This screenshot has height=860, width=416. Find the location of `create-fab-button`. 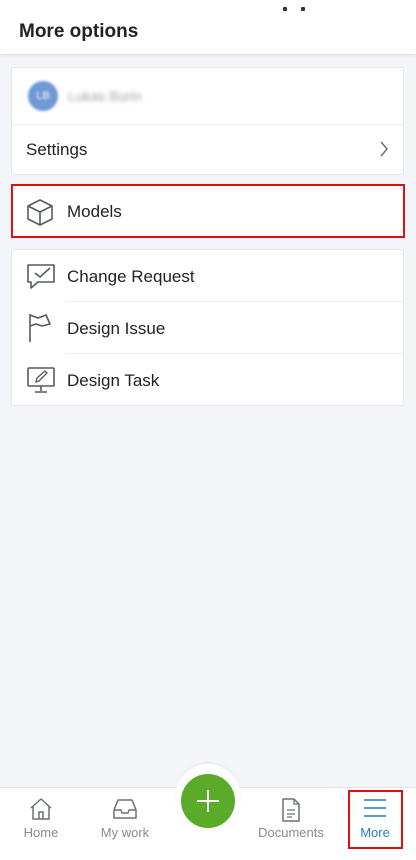

create-fab-button is located at coordinates (208, 801).